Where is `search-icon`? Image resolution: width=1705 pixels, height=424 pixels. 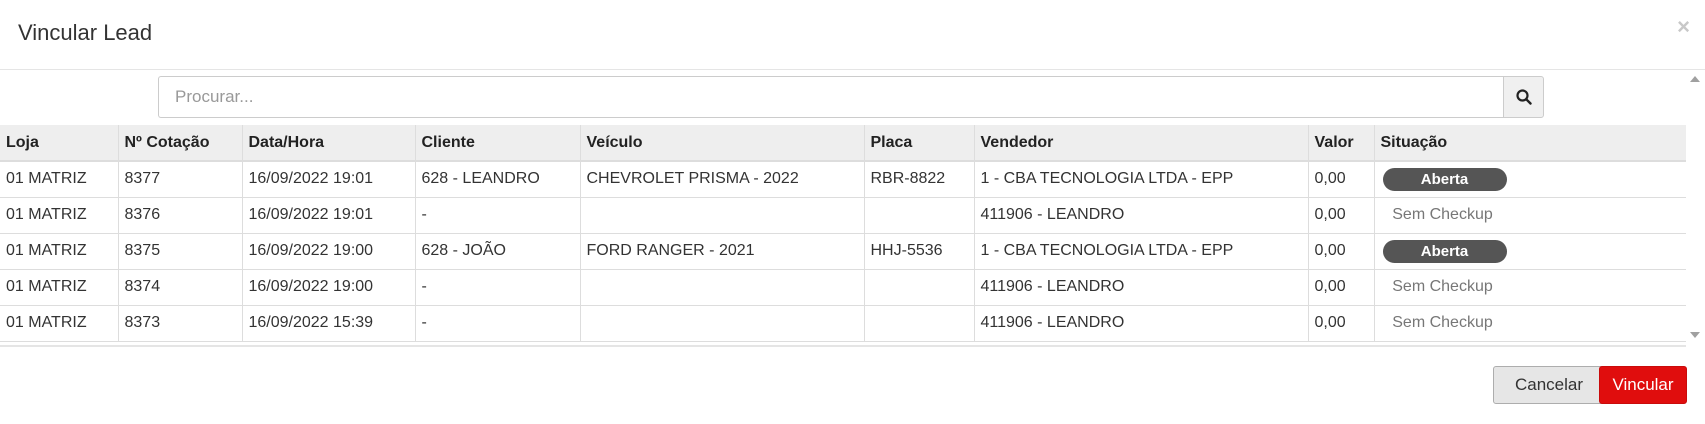 search-icon is located at coordinates (1523, 97).